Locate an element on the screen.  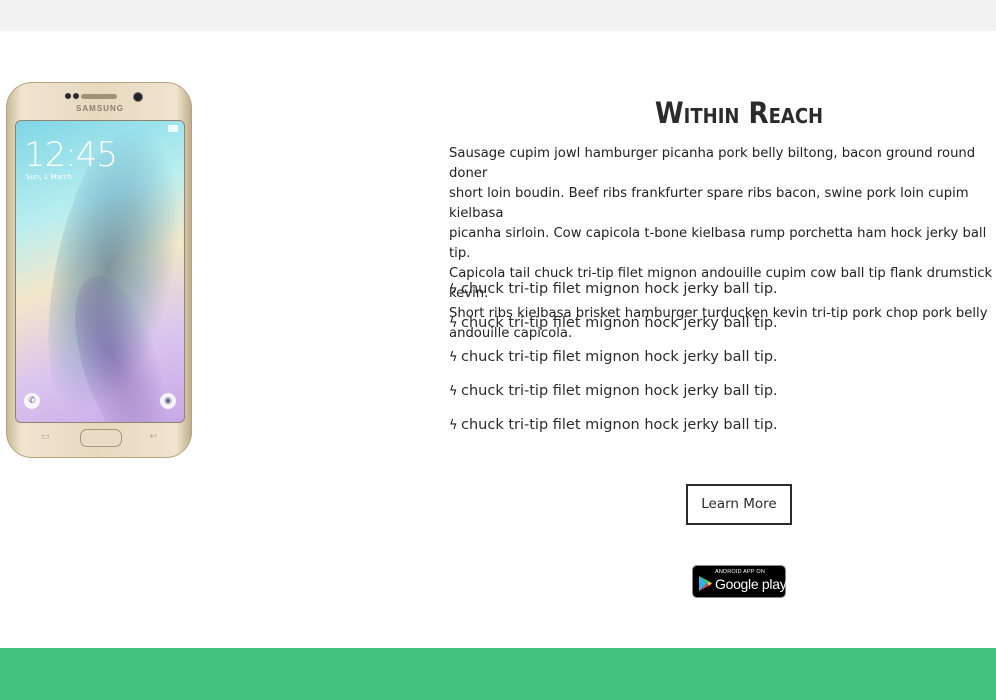
lockscreen-clock: 12:45 is located at coordinates (71, 155).